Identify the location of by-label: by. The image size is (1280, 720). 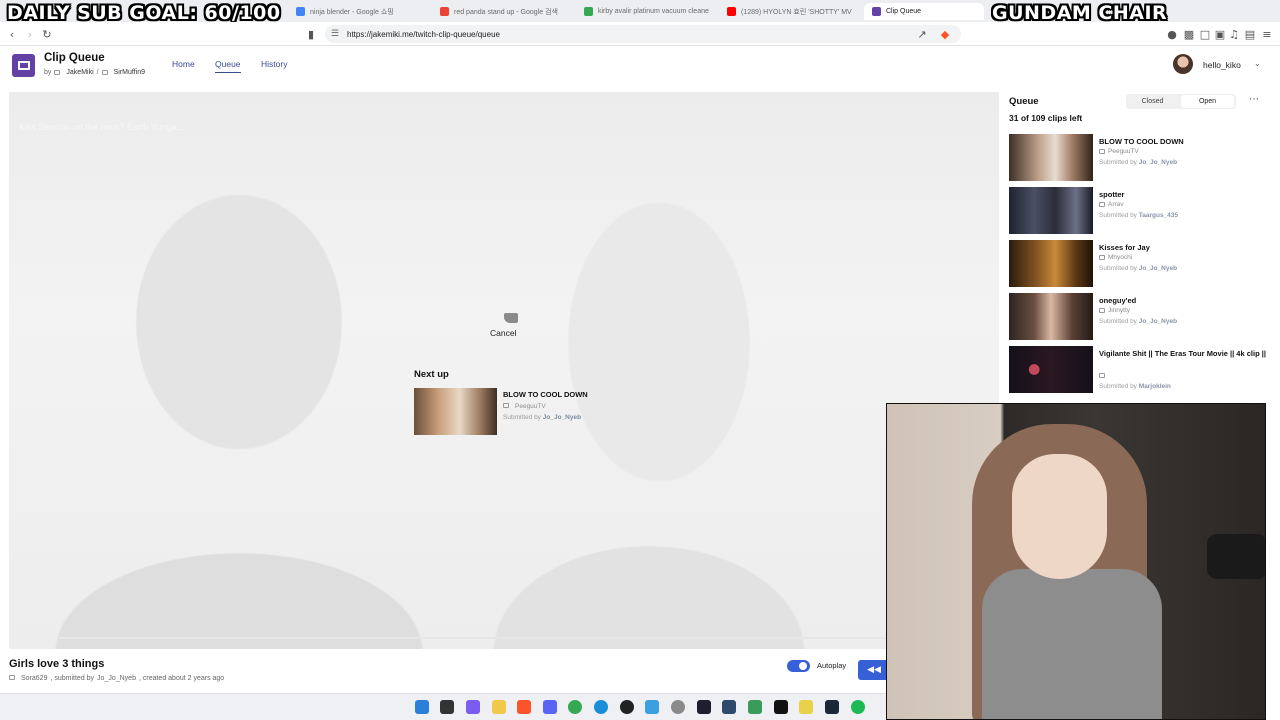
(48, 72).